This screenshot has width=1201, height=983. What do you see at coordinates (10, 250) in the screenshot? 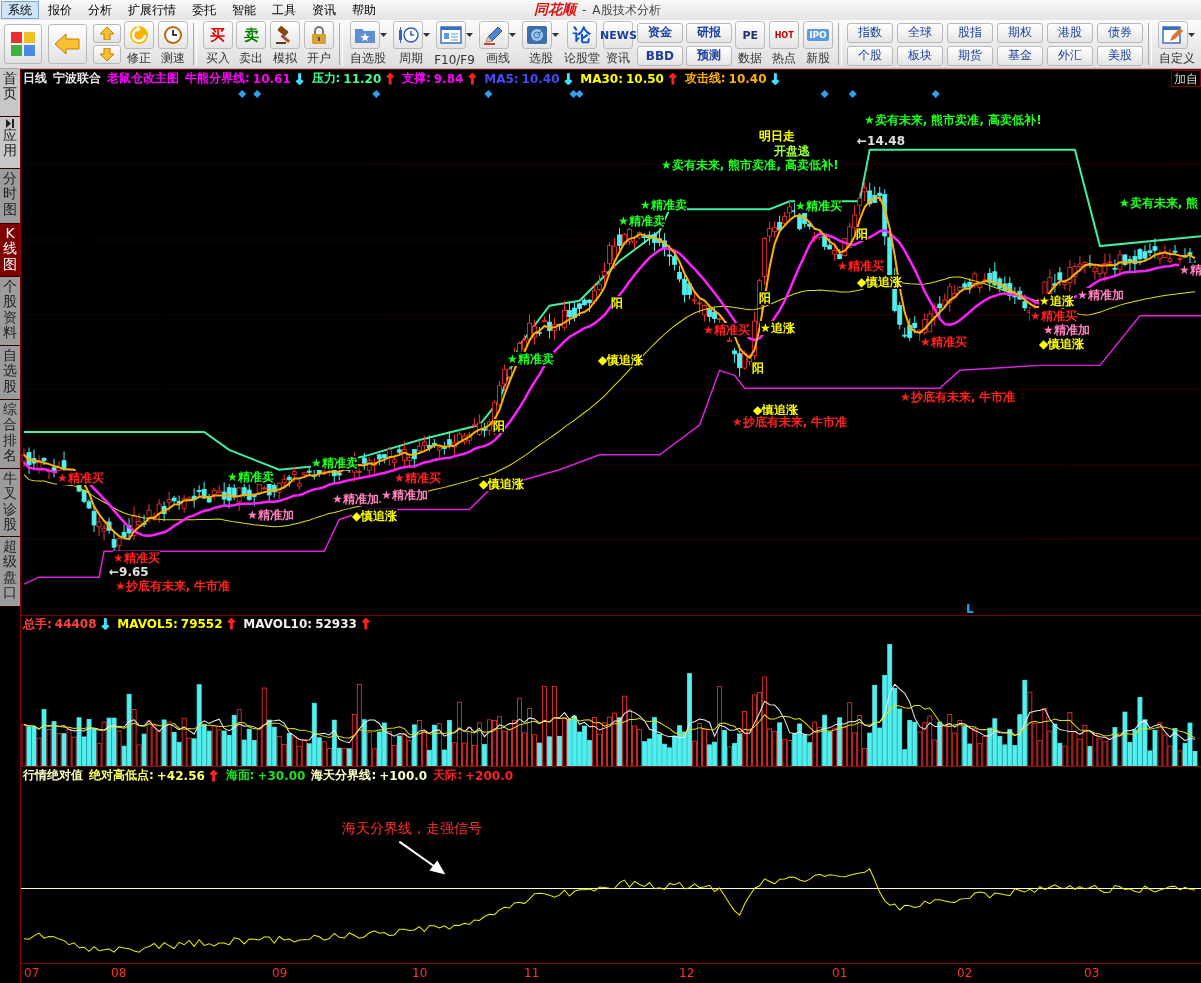
I see `side-tab: K线图` at bounding box center [10, 250].